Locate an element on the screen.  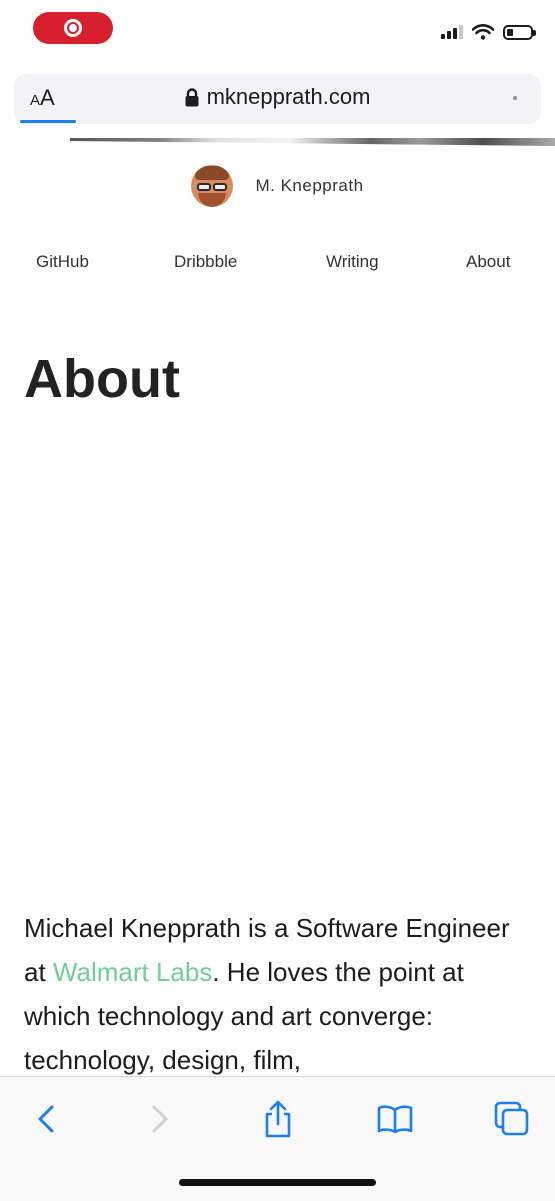
url-display: mknepprath.com is located at coordinates (277, 97).